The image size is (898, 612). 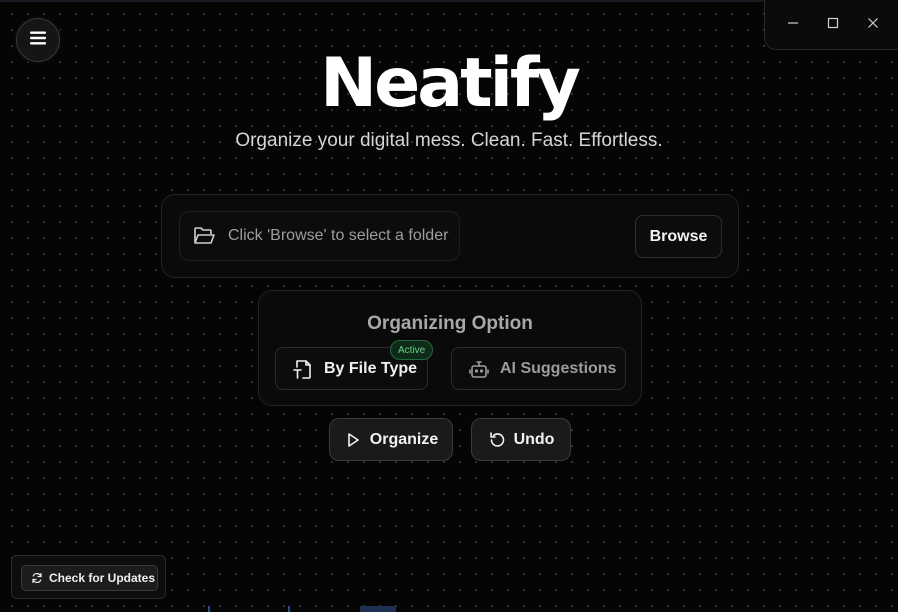 I want to click on play-icon, so click(x=353, y=440).